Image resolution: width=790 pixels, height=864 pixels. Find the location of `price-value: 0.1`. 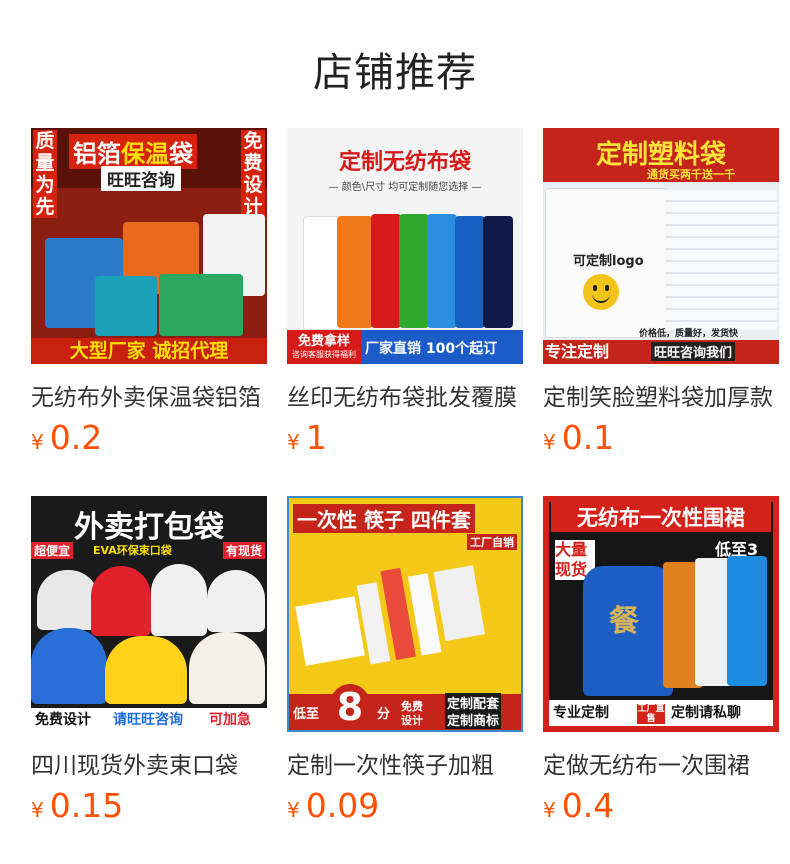

price-value: 0.1 is located at coordinates (588, 437).